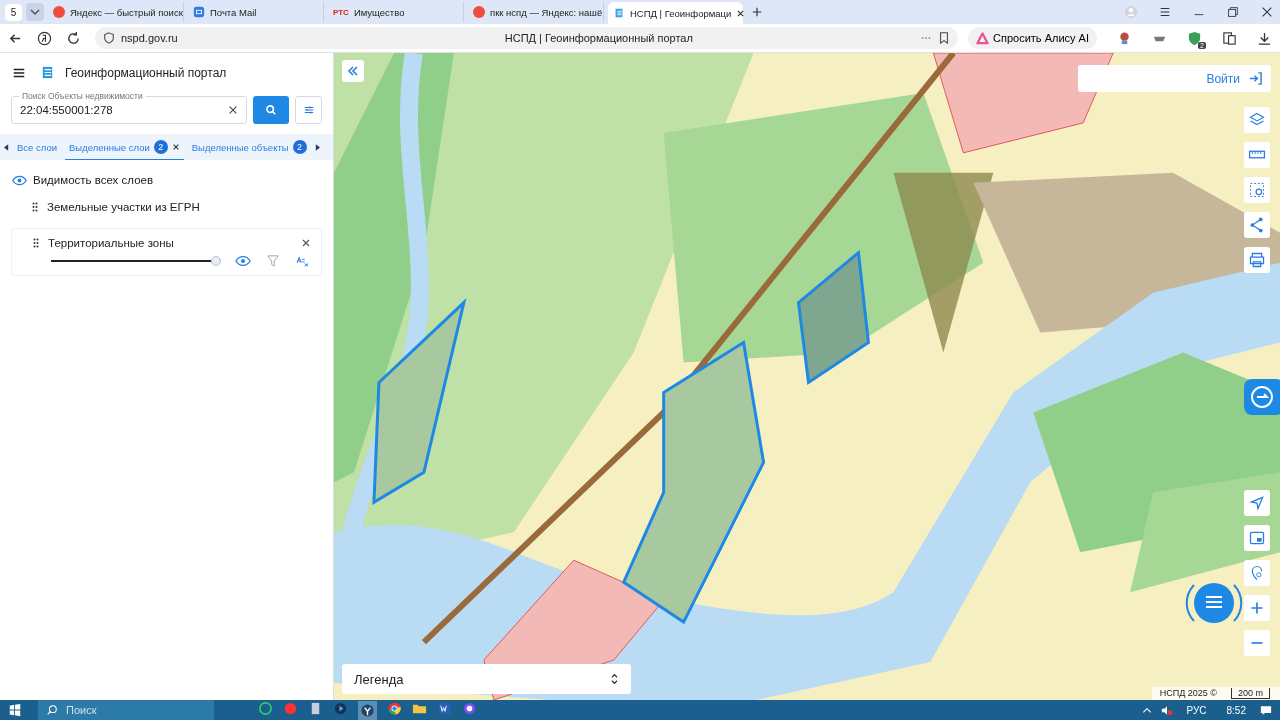 The width and height of the screenshot is (1280, 720). What do you see at coordinates (124, 147) in the screenshot?
I see `layer-tab: Выделенные слои 2` at bounding box center [124, 147].